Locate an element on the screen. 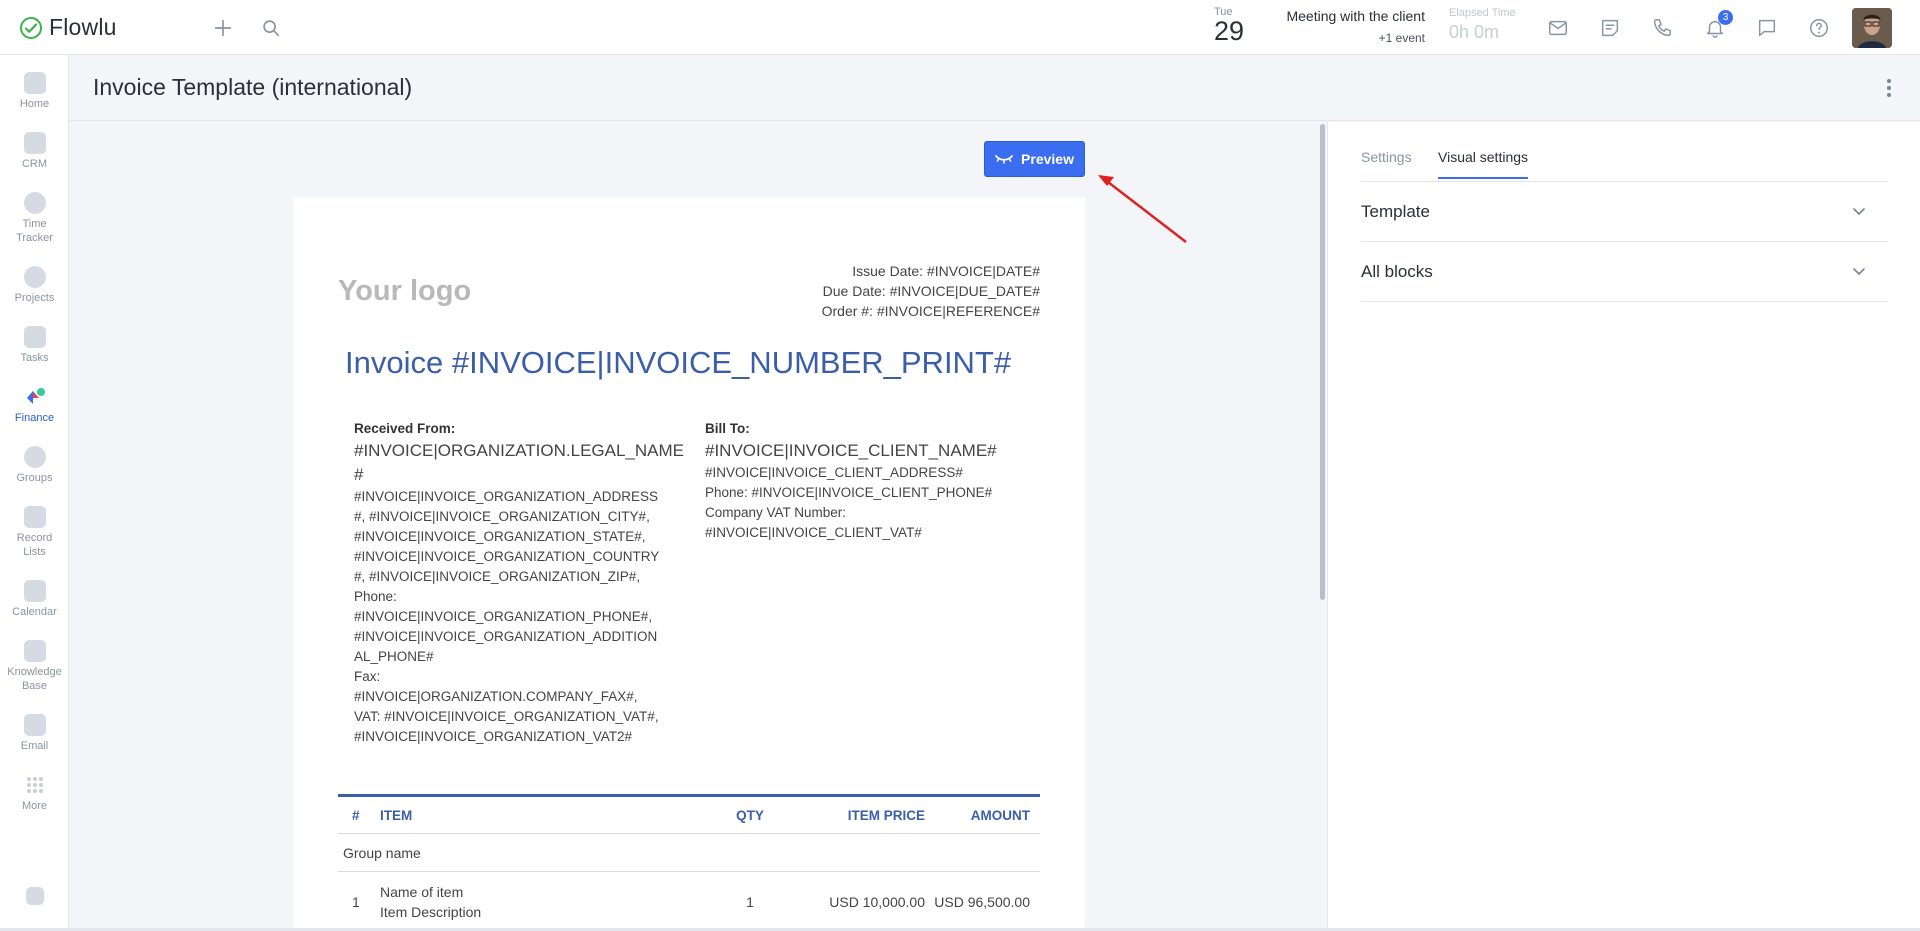 The image size is (1920, 931). sidebar-item-label: Projects is located at coordinates (34, 298).